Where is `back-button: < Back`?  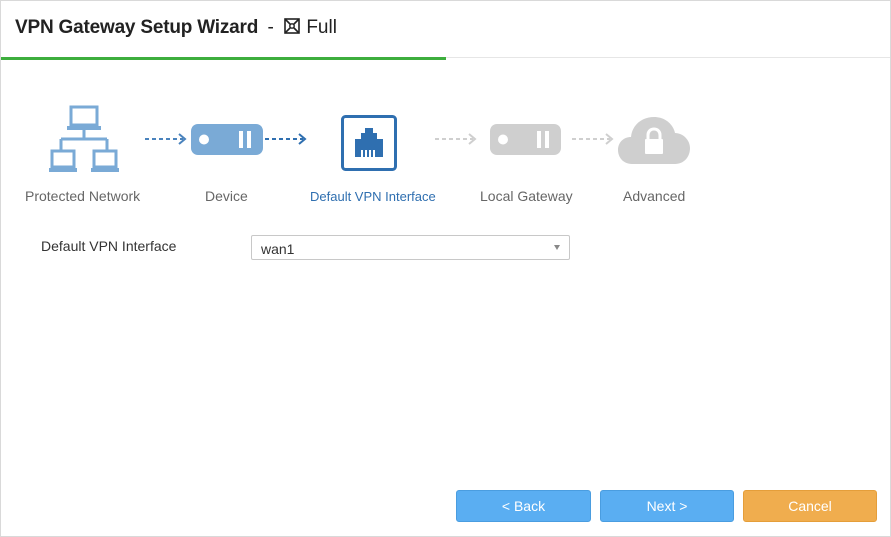
back-button: < Back is located at coordinates (523, 506).